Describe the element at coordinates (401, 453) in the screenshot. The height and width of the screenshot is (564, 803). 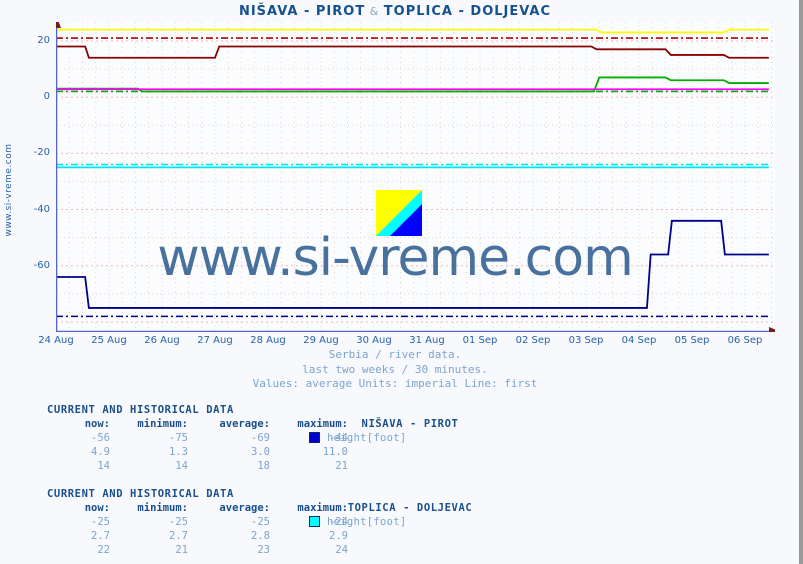
I see `table-row: 4.9 1.3 3.0 11.0` at that location.